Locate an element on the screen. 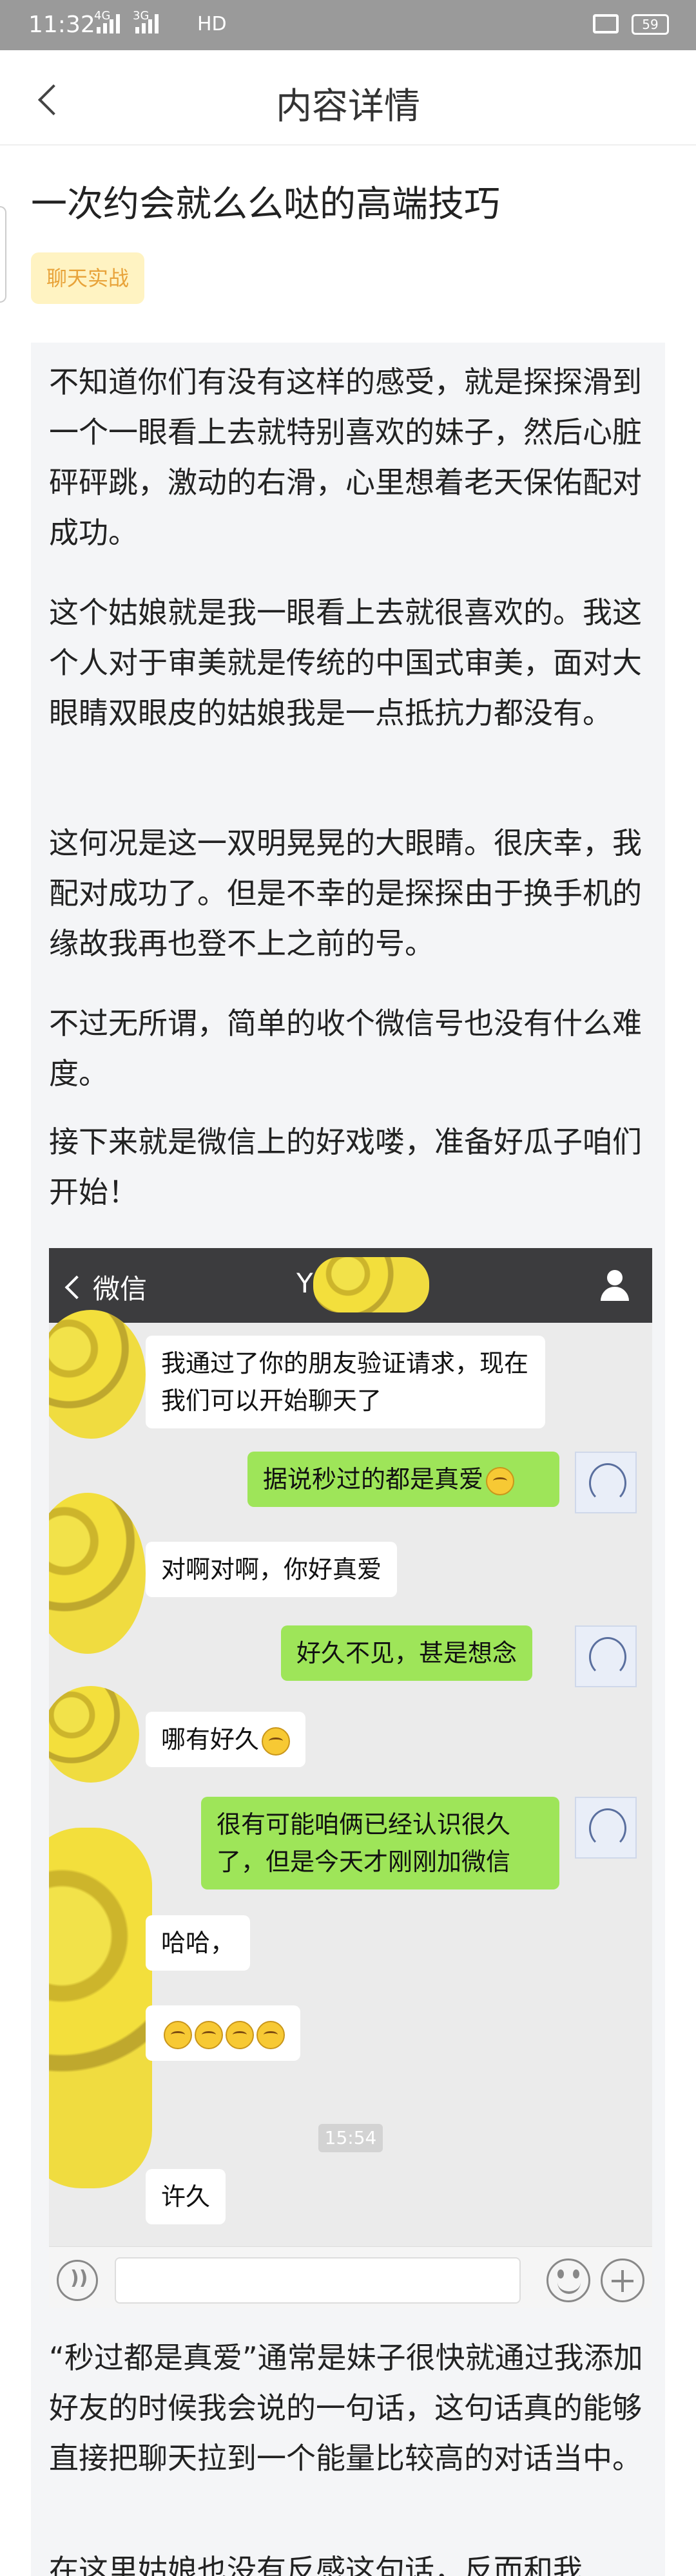 This screenshot has width=696, height=2576. chat-topbar: 微信 Y is located at coordinates (350, 1286).